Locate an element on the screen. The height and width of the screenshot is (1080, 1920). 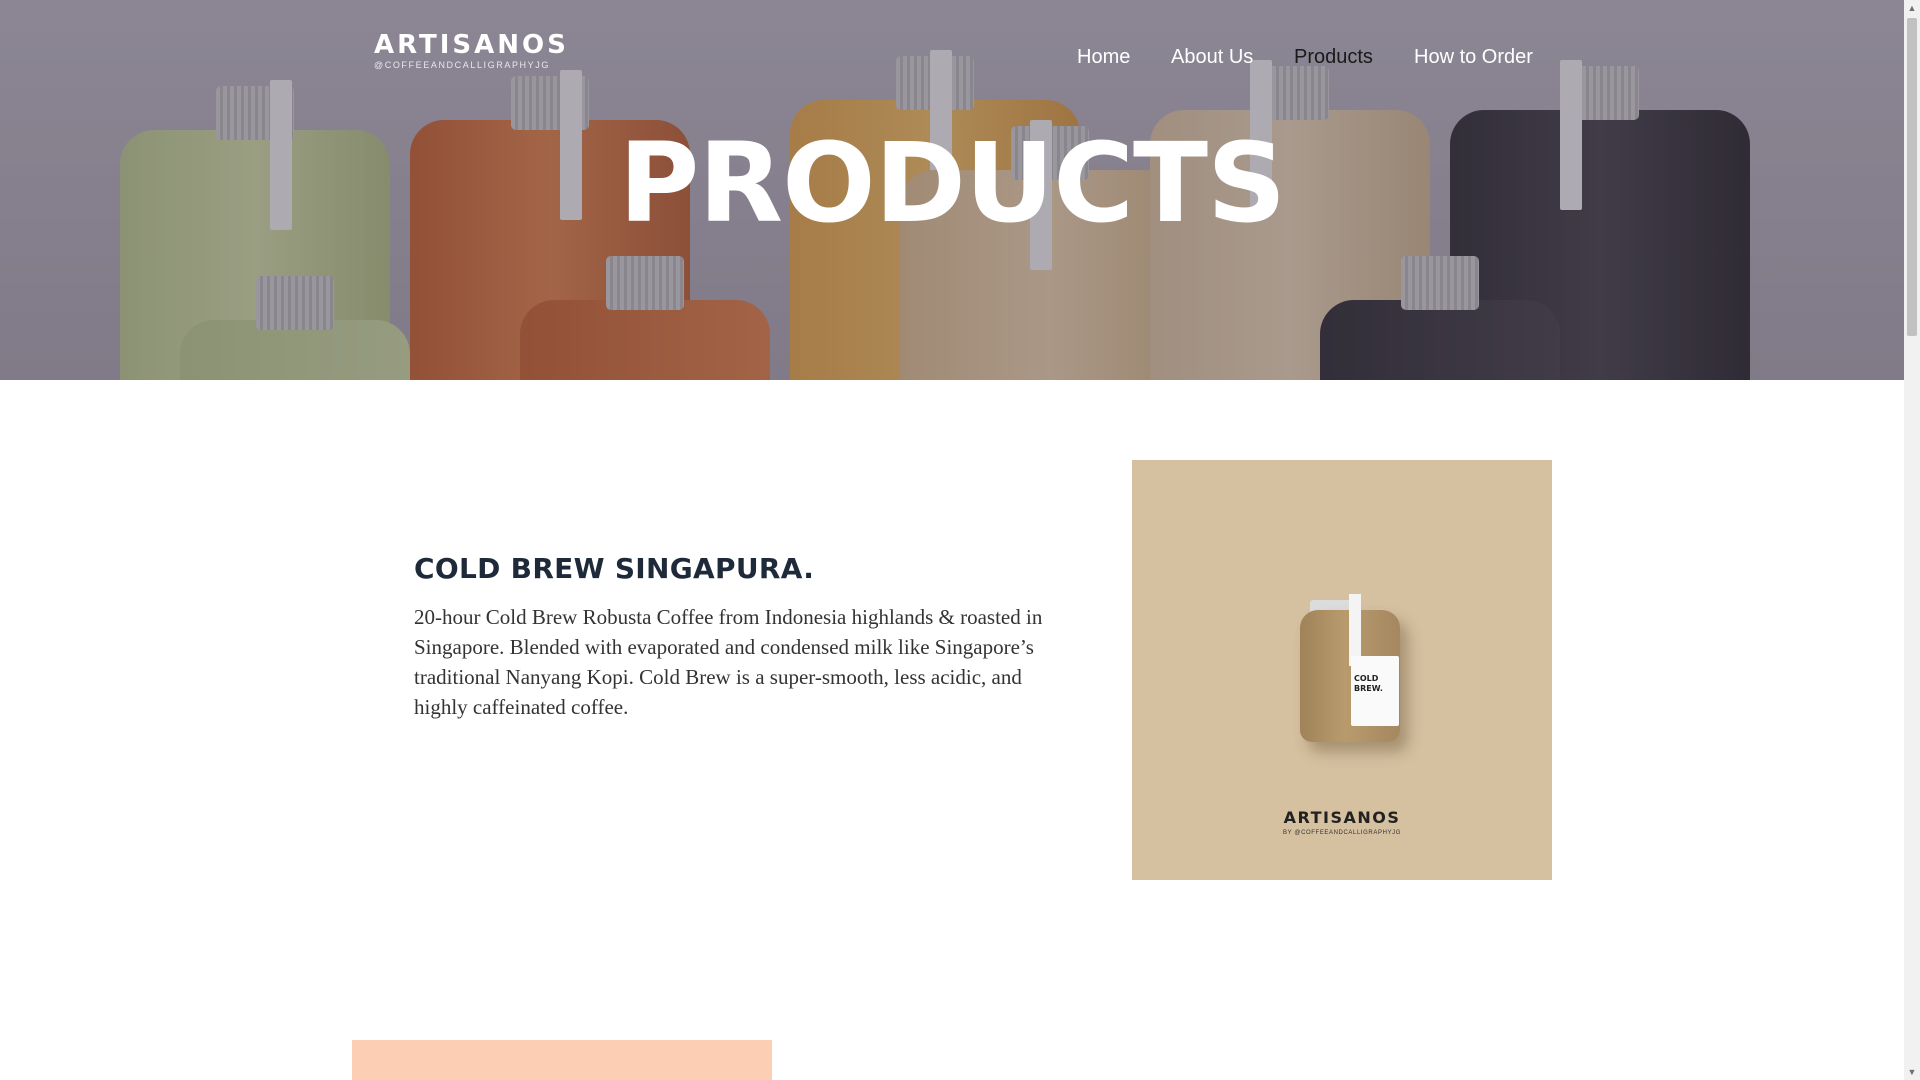
image-brand-handle: BY @COFFEEANDCALLIGRAPHYJG is located at coordinates (1342, 833).